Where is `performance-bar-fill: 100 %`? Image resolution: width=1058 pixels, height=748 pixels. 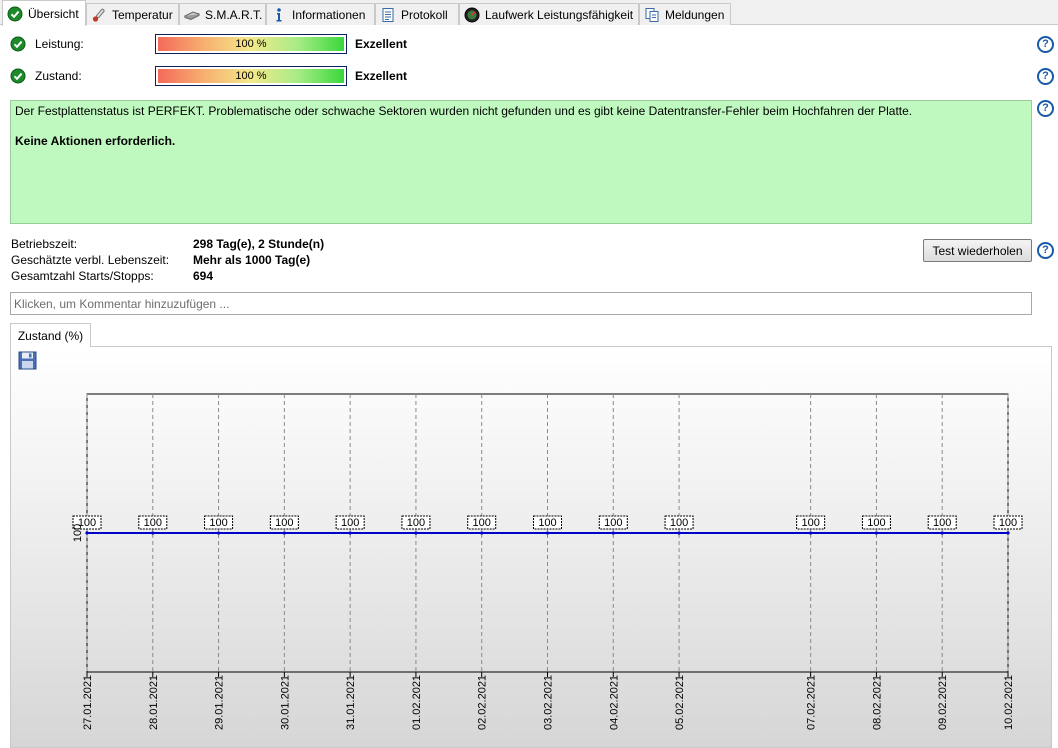 performance-bar-fill: 100 % is located at coordinates (251, 44).